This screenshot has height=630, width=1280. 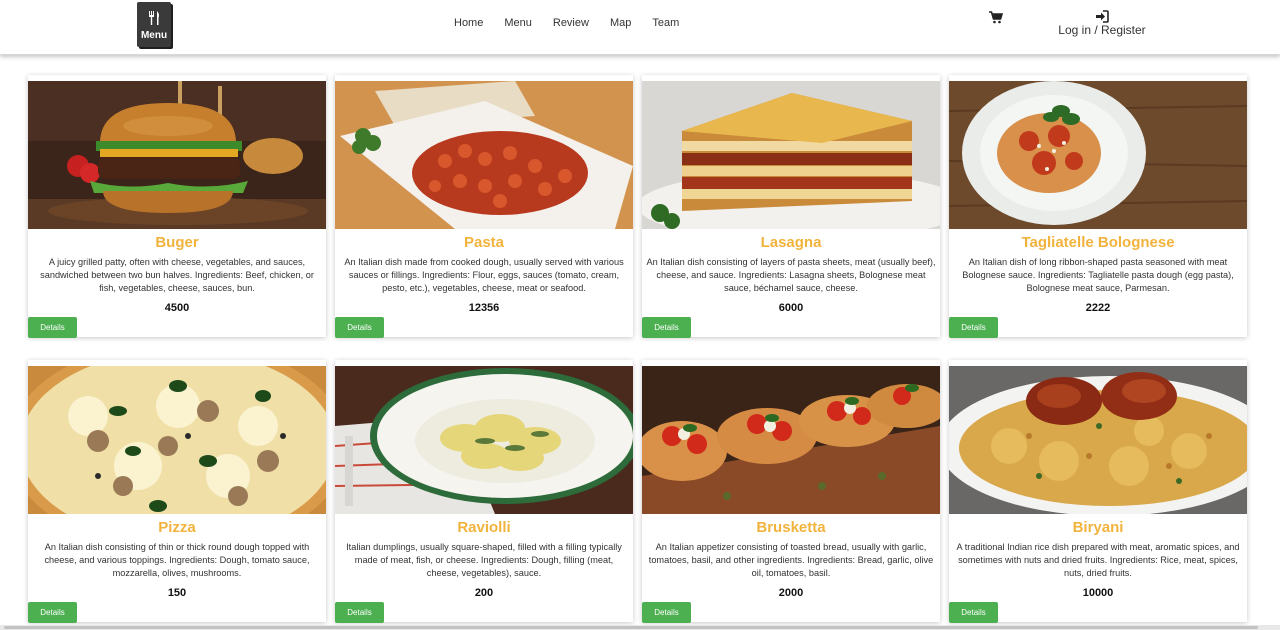 I want to click on pizza-image, so click(x=177, y=440).